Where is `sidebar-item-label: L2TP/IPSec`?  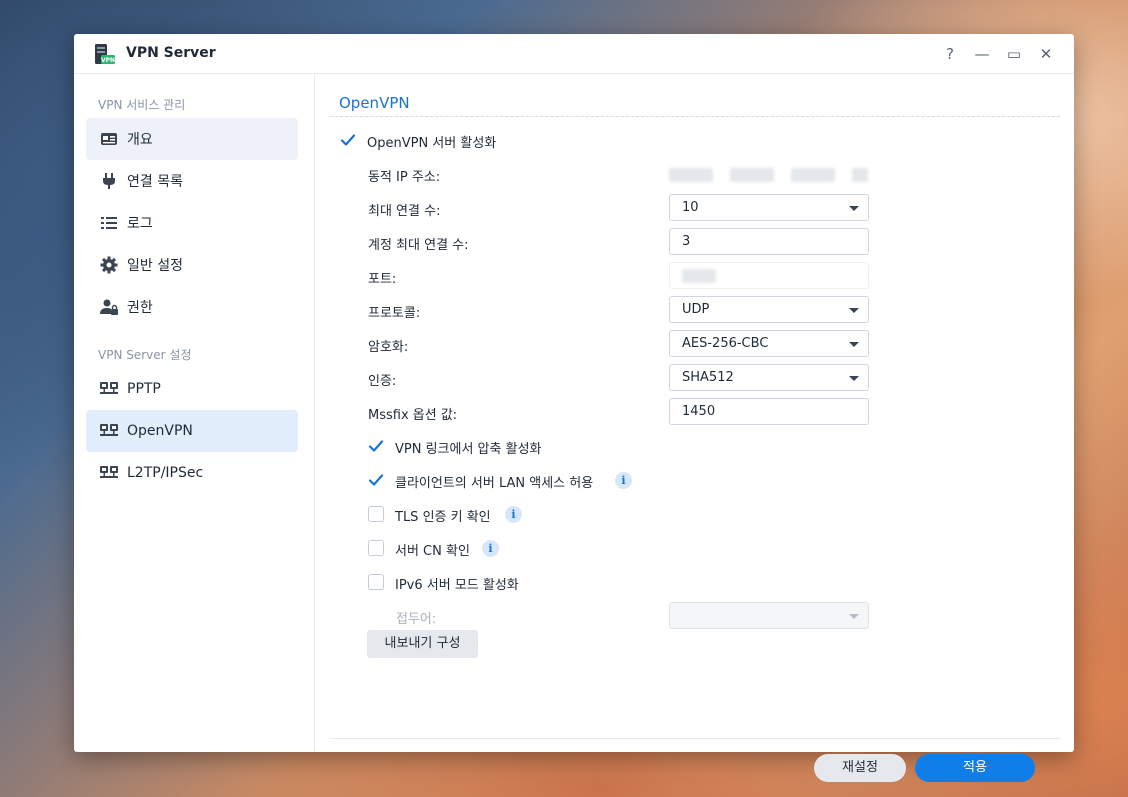 sidebar-item-label: L2TP/IPSec is located at coordinates (165, 473).